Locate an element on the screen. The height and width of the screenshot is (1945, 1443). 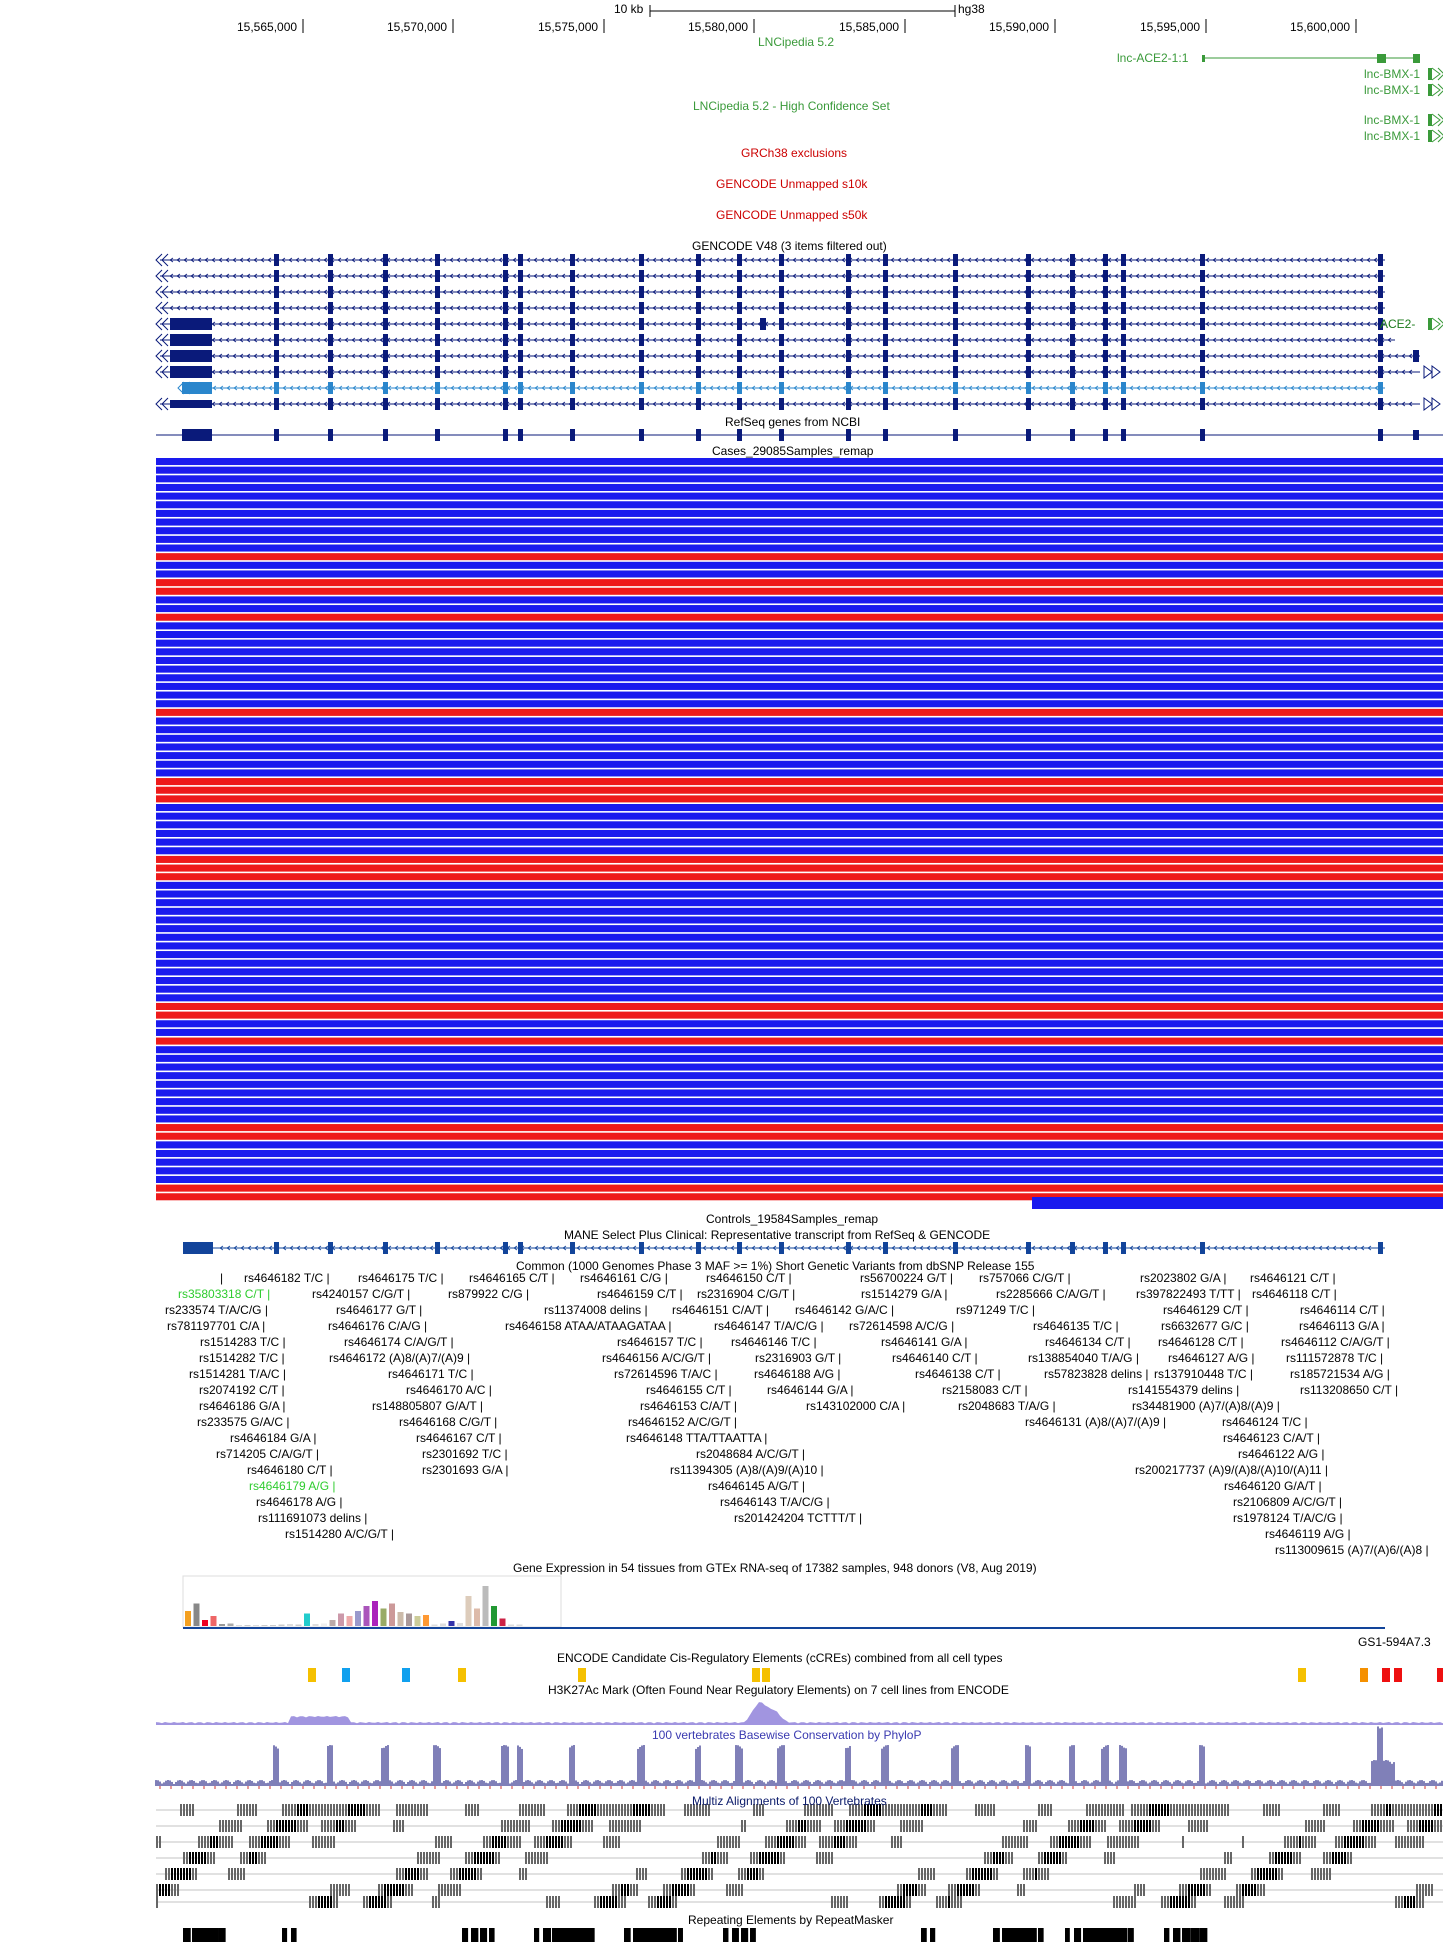
snp-variant: rs2106809 A/C/G/T | is located at coordinates (1287, 1502).